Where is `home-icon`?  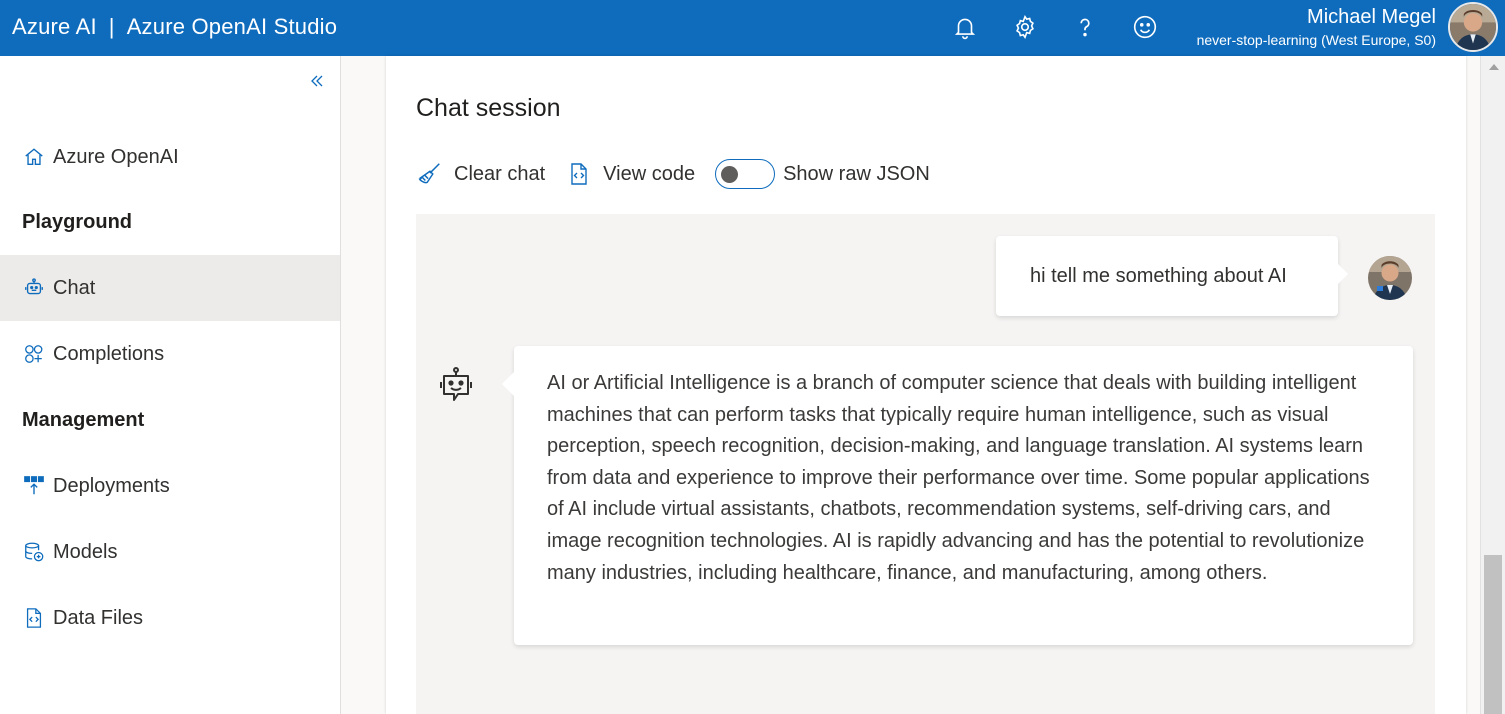 home-icon is located at coordinates (34, 157).